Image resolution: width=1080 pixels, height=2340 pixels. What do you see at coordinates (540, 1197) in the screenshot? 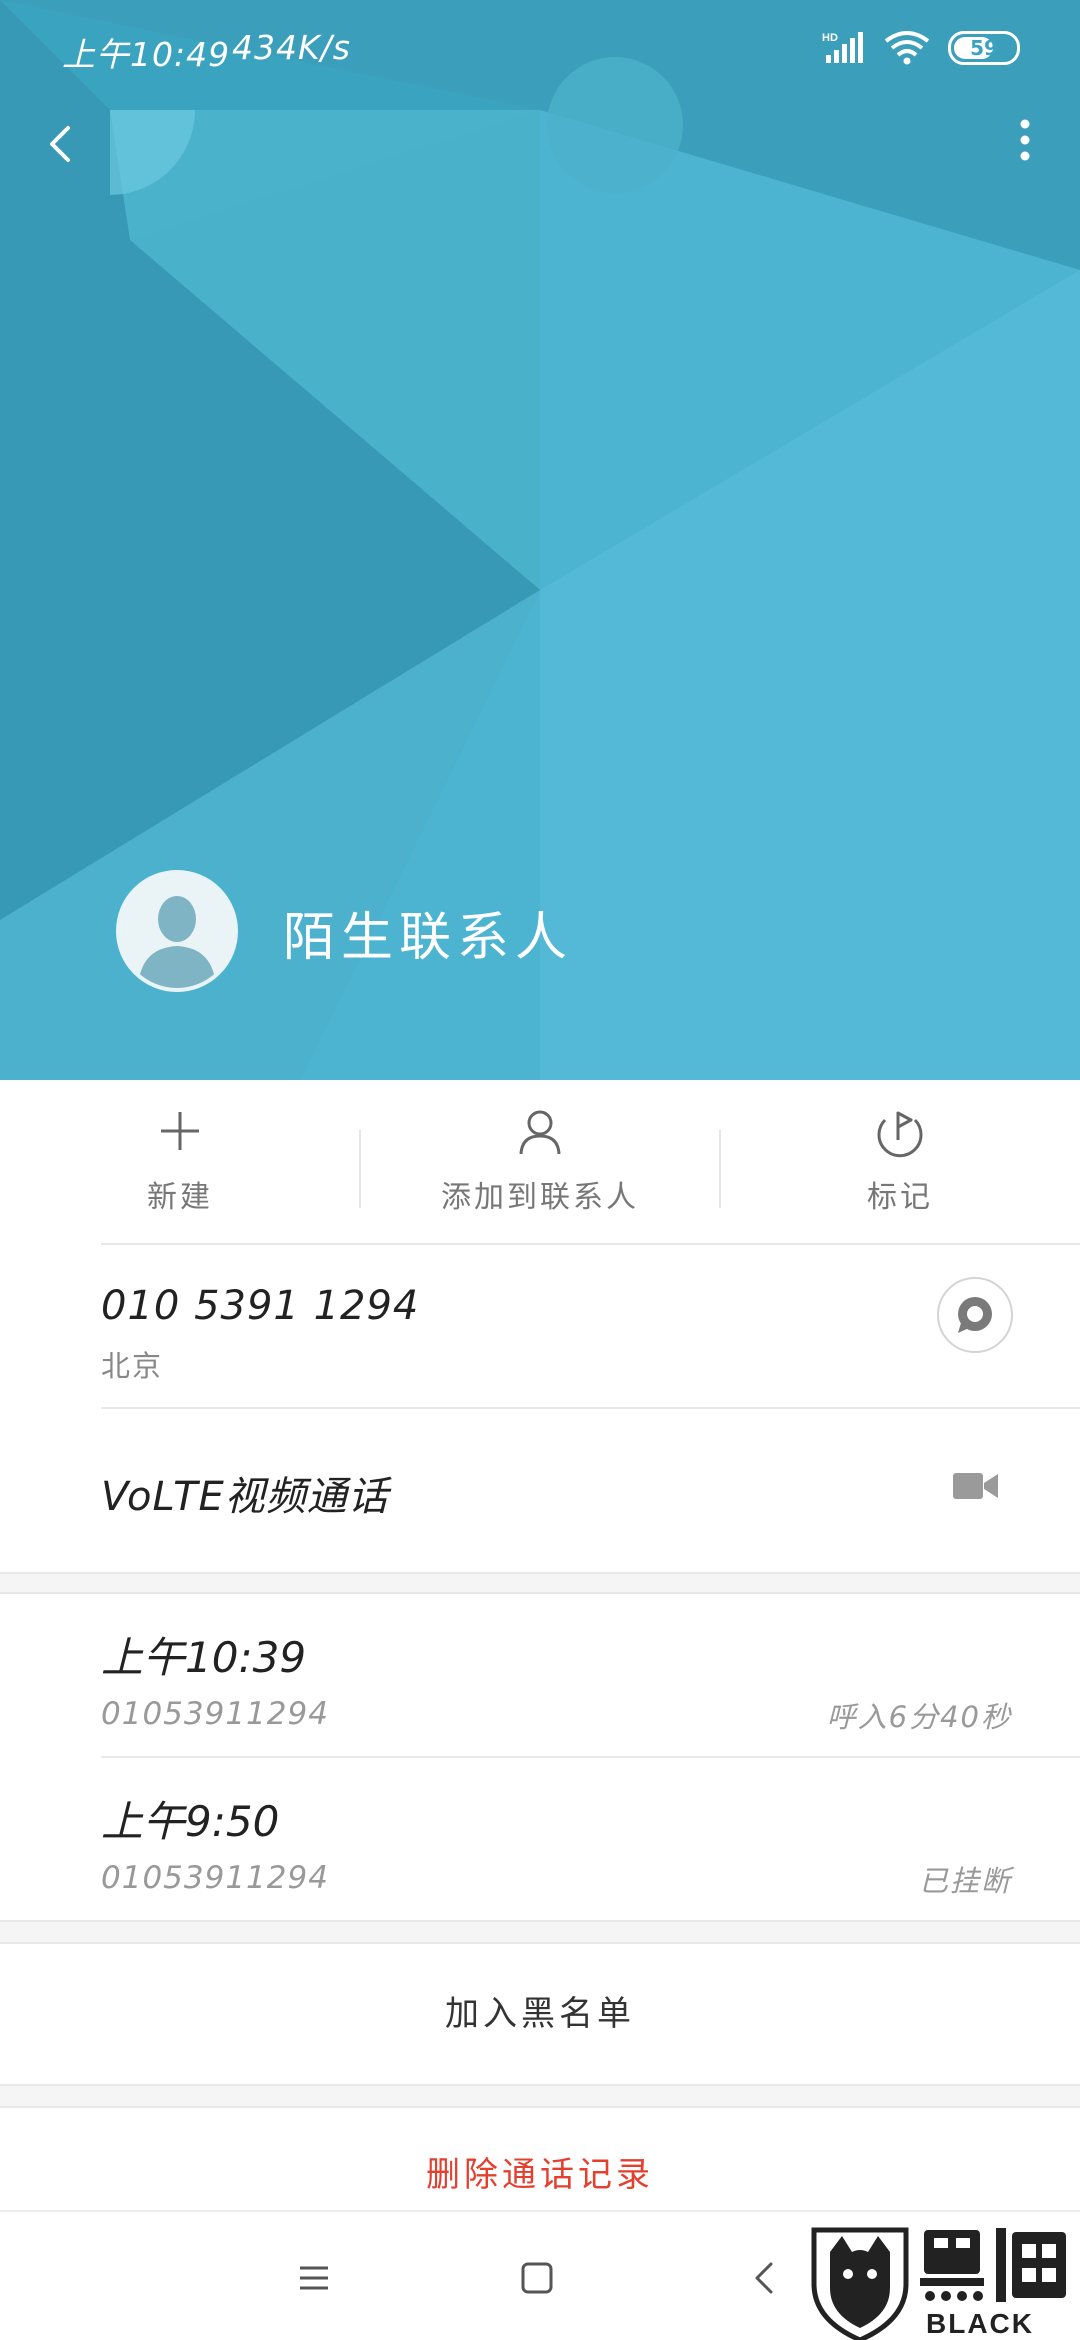
I see `add-to-contacts-label: 添加到联系人` at bounding box center [540, 1197].